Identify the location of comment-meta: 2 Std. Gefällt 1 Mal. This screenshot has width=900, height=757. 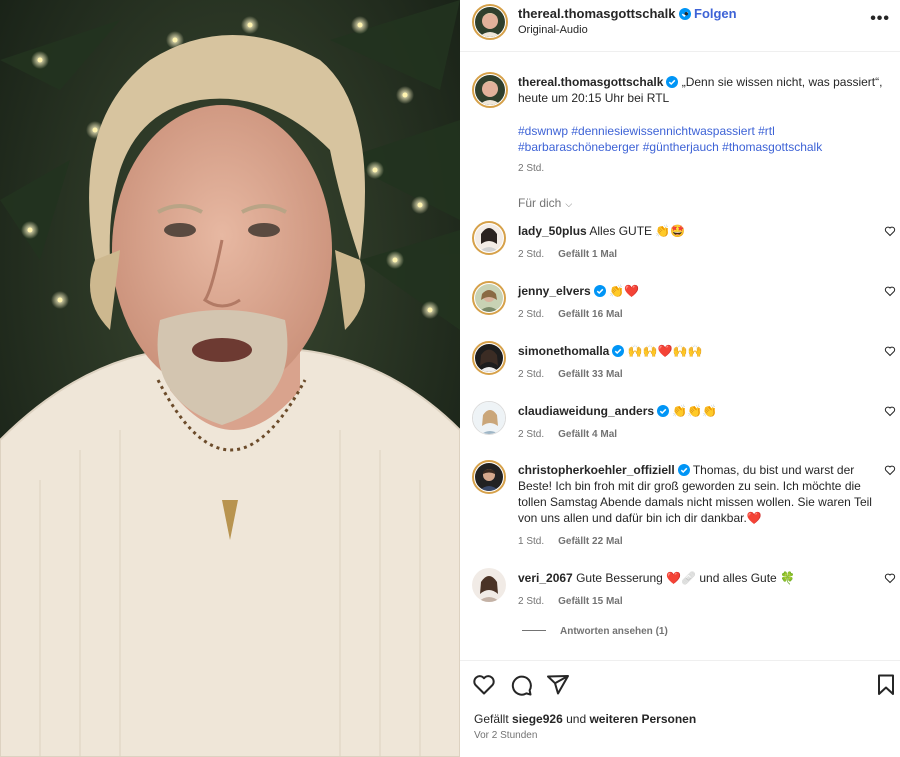
(567, 254).